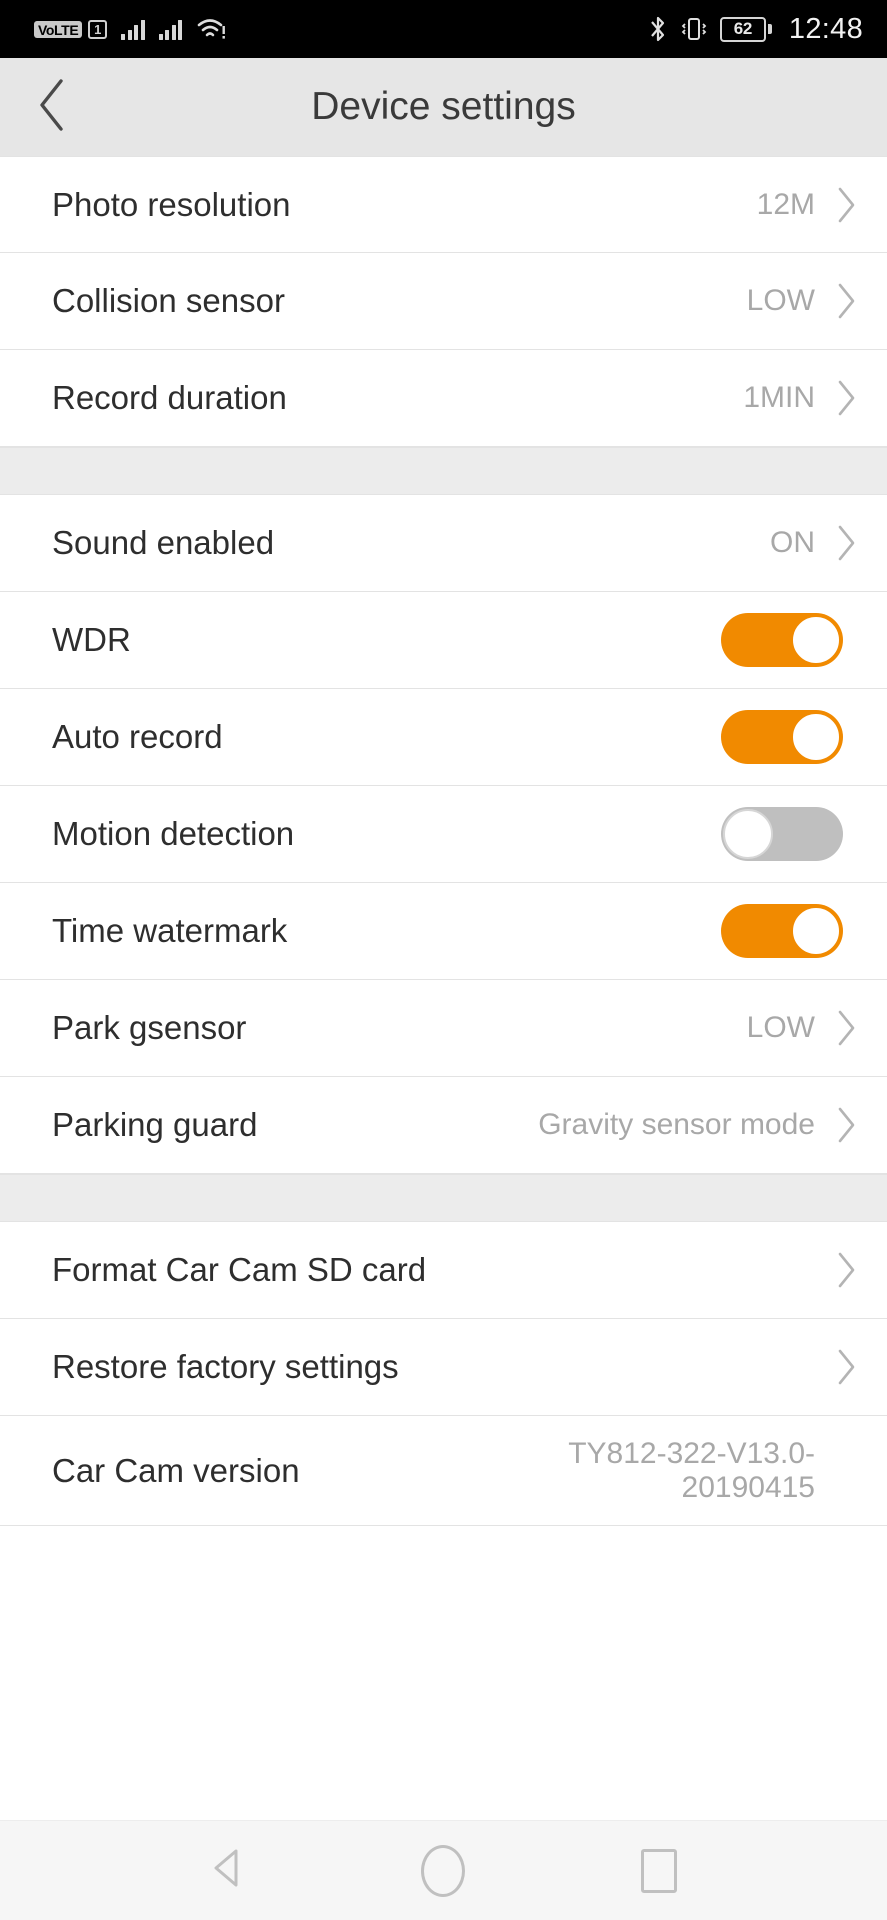 Image resolution: width=887 pixels, height=1920 pixels. What do you see at coordinates (742, 29) in the screenshot?
I see `battery-level-text: 62` at bounding box center [742, 29].